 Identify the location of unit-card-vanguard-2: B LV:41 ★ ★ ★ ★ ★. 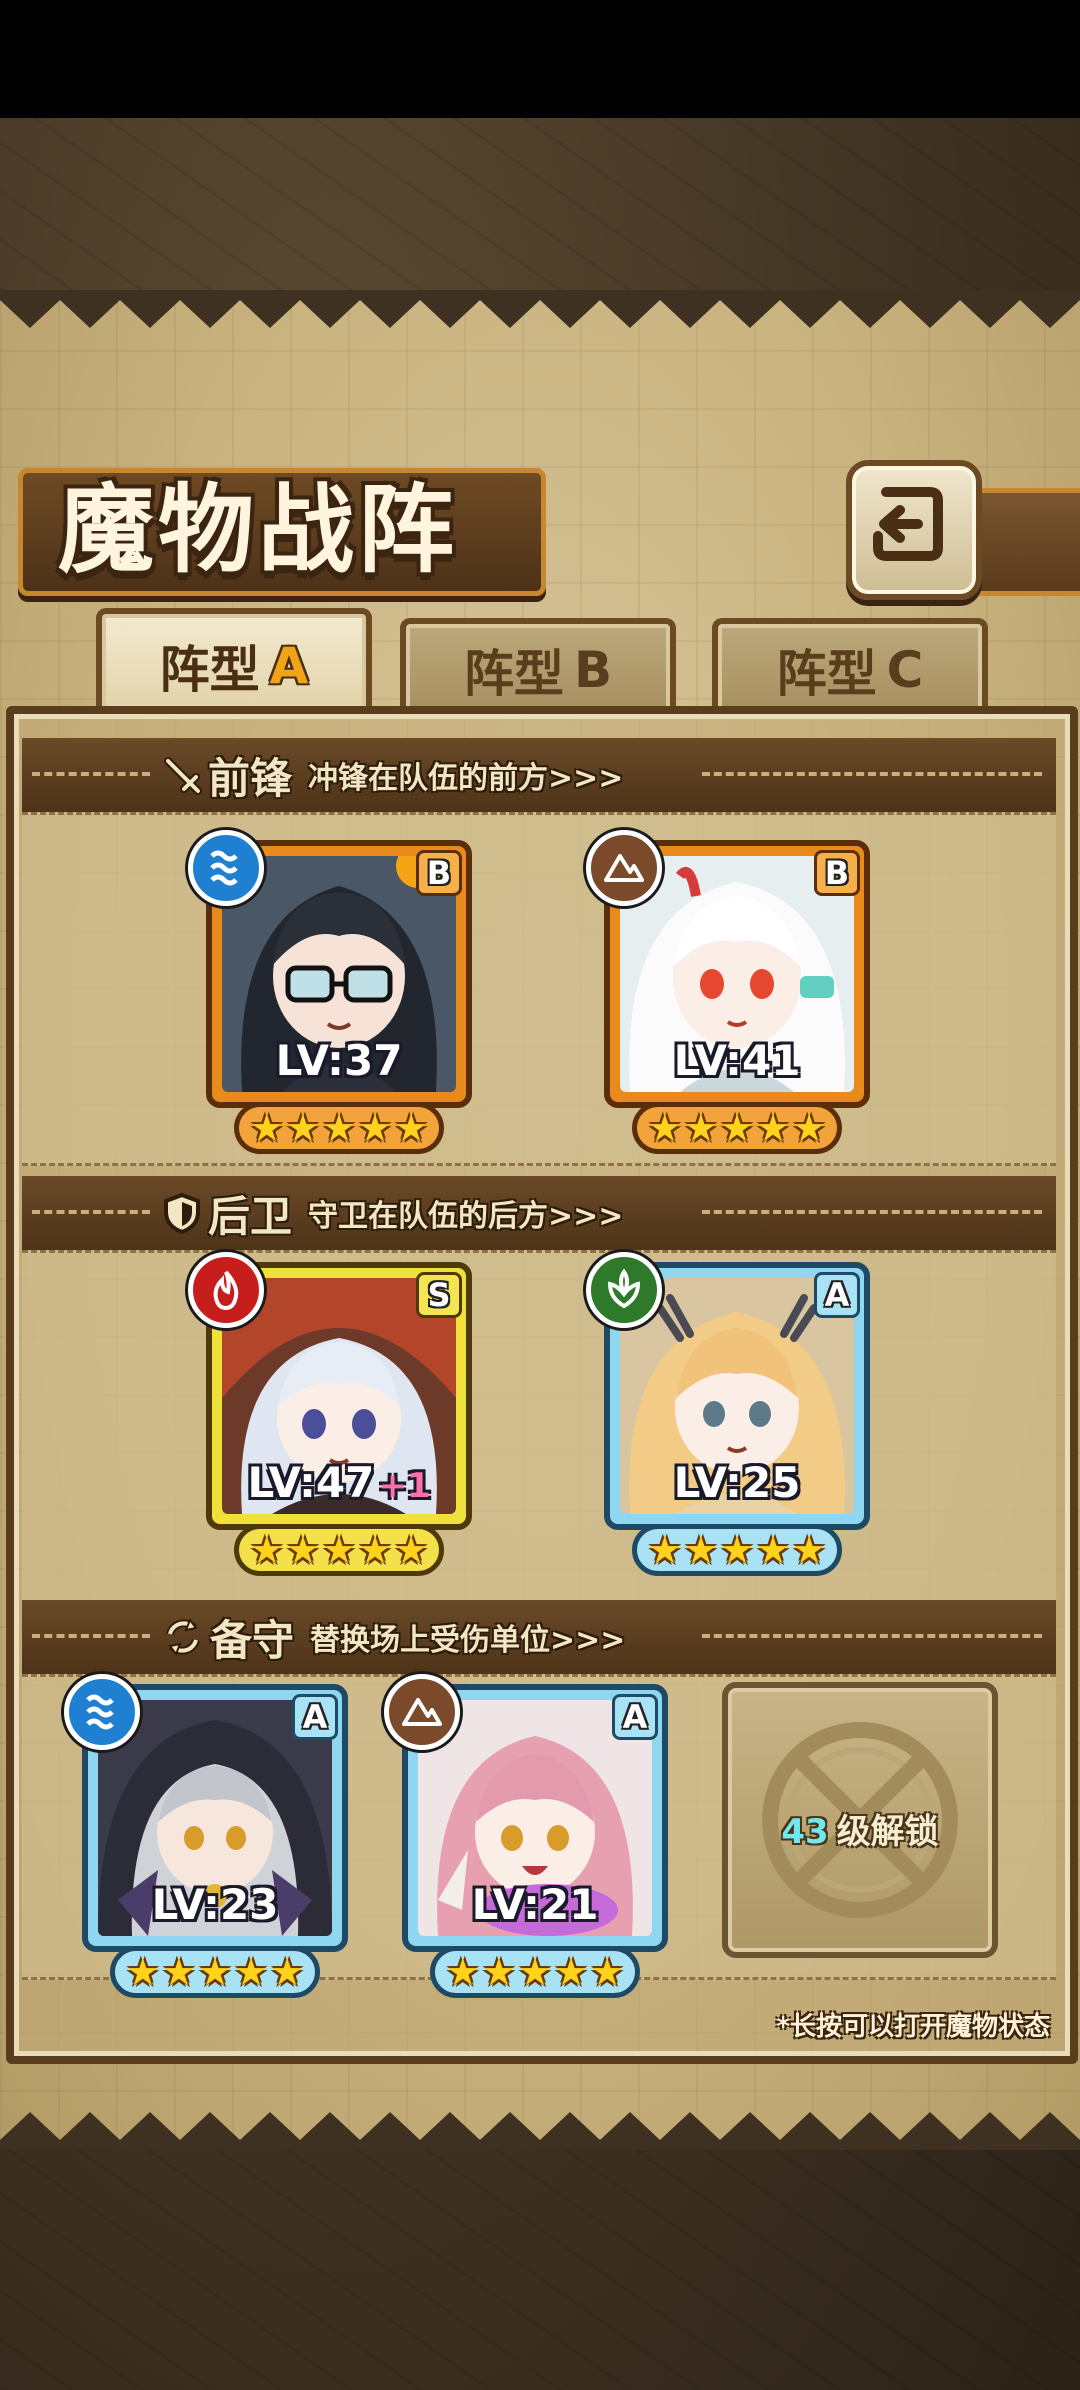
(728, 992).